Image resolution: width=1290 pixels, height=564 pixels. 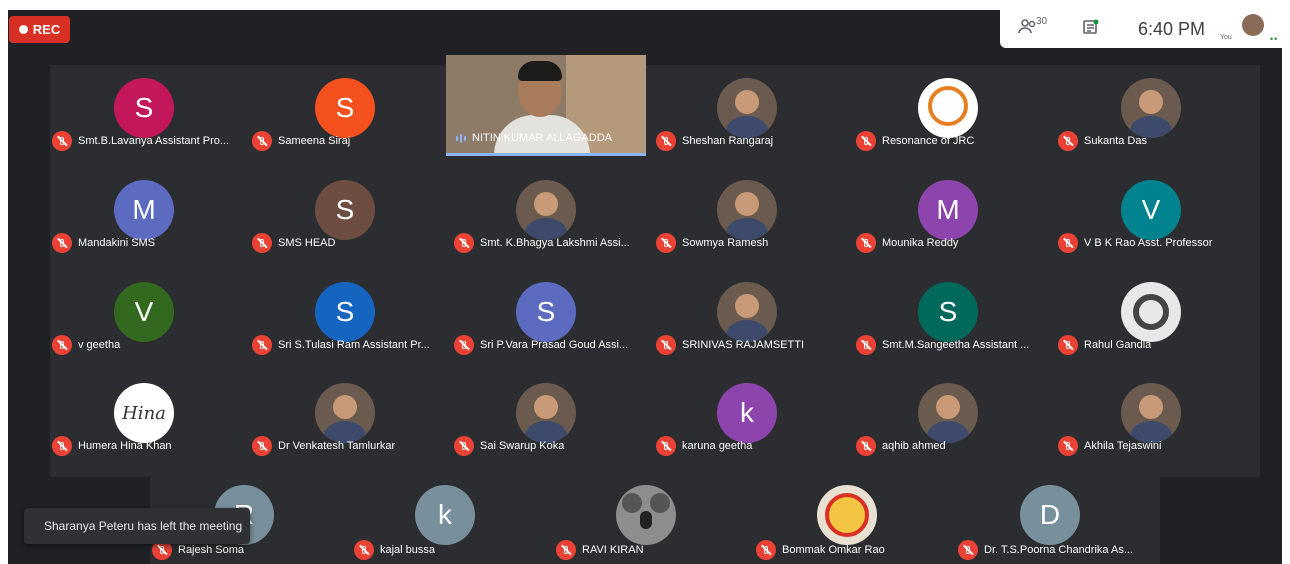 What do you see at coordinates (103, 243) in the screenshot?
I see `participant-label: Mandakini SMS` at bounding box center [103, 243].